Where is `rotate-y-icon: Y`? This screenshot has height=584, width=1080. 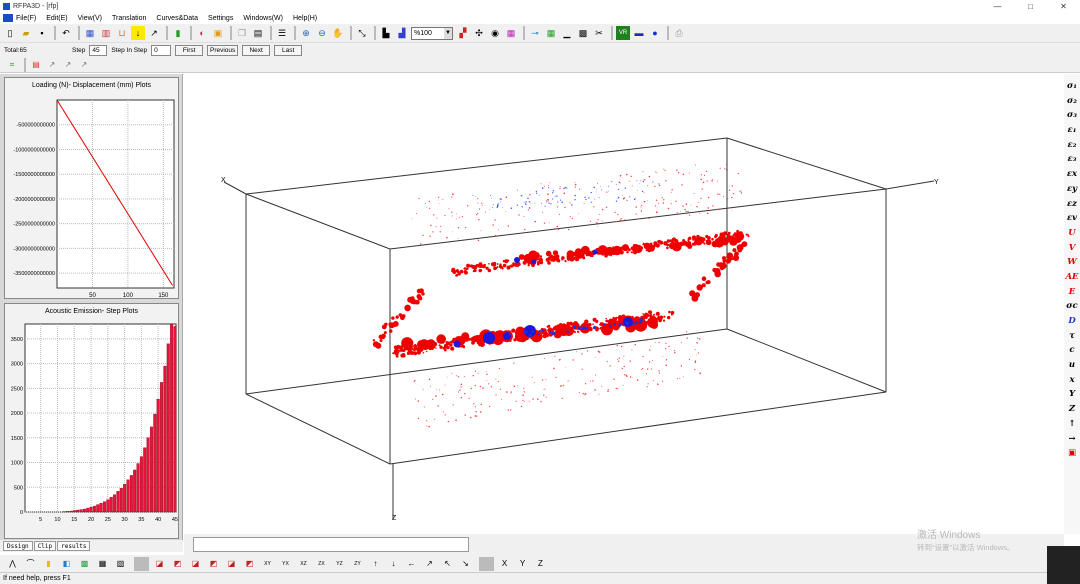 rotate-y-icon: Y is located at coordinates (522, 564).